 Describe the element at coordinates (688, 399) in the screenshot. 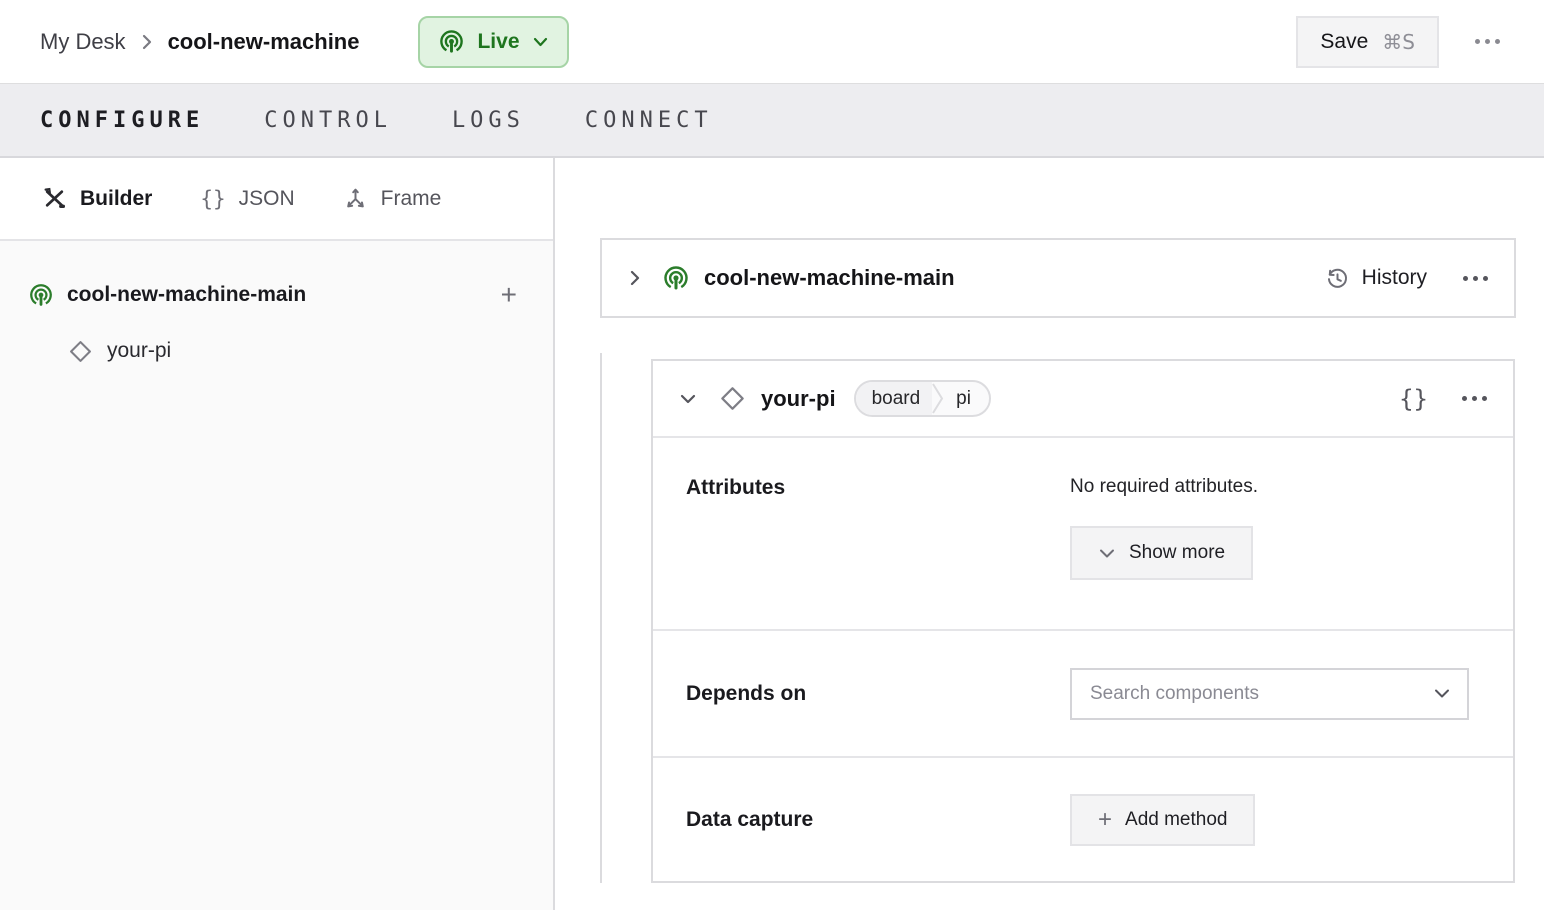

I see `collapse-chevron-down-icon` at that location.